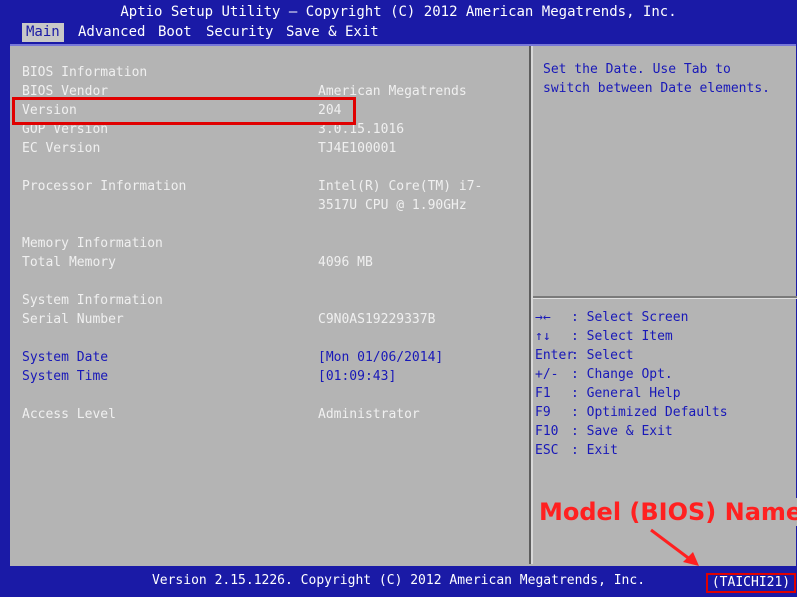  I want to click on serial-number-value: C9N0AS19229337B, so click(377, 319).